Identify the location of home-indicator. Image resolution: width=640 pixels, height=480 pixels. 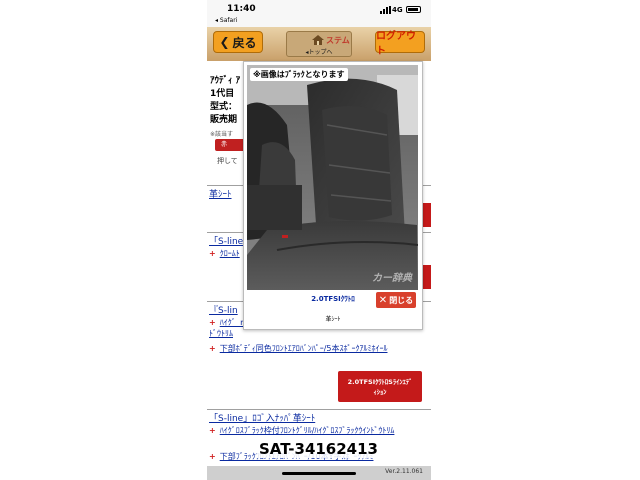
(319, 473).